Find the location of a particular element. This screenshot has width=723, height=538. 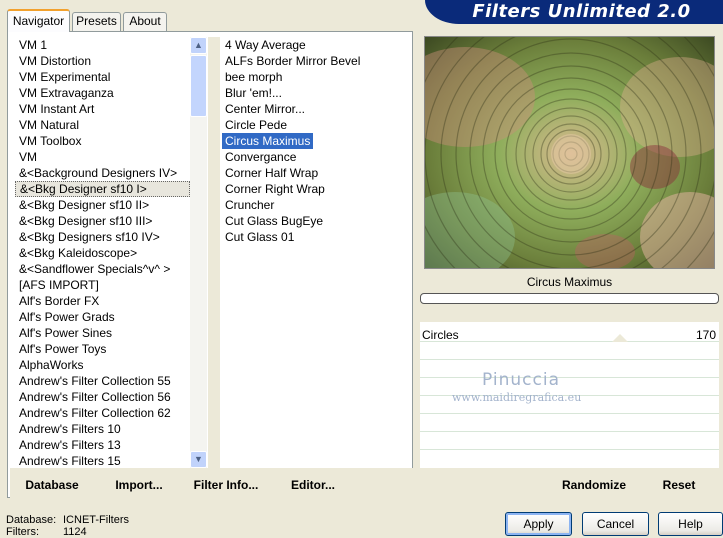

filter-item-label: Cut Glass 01 is located at coordinates (260, 237).